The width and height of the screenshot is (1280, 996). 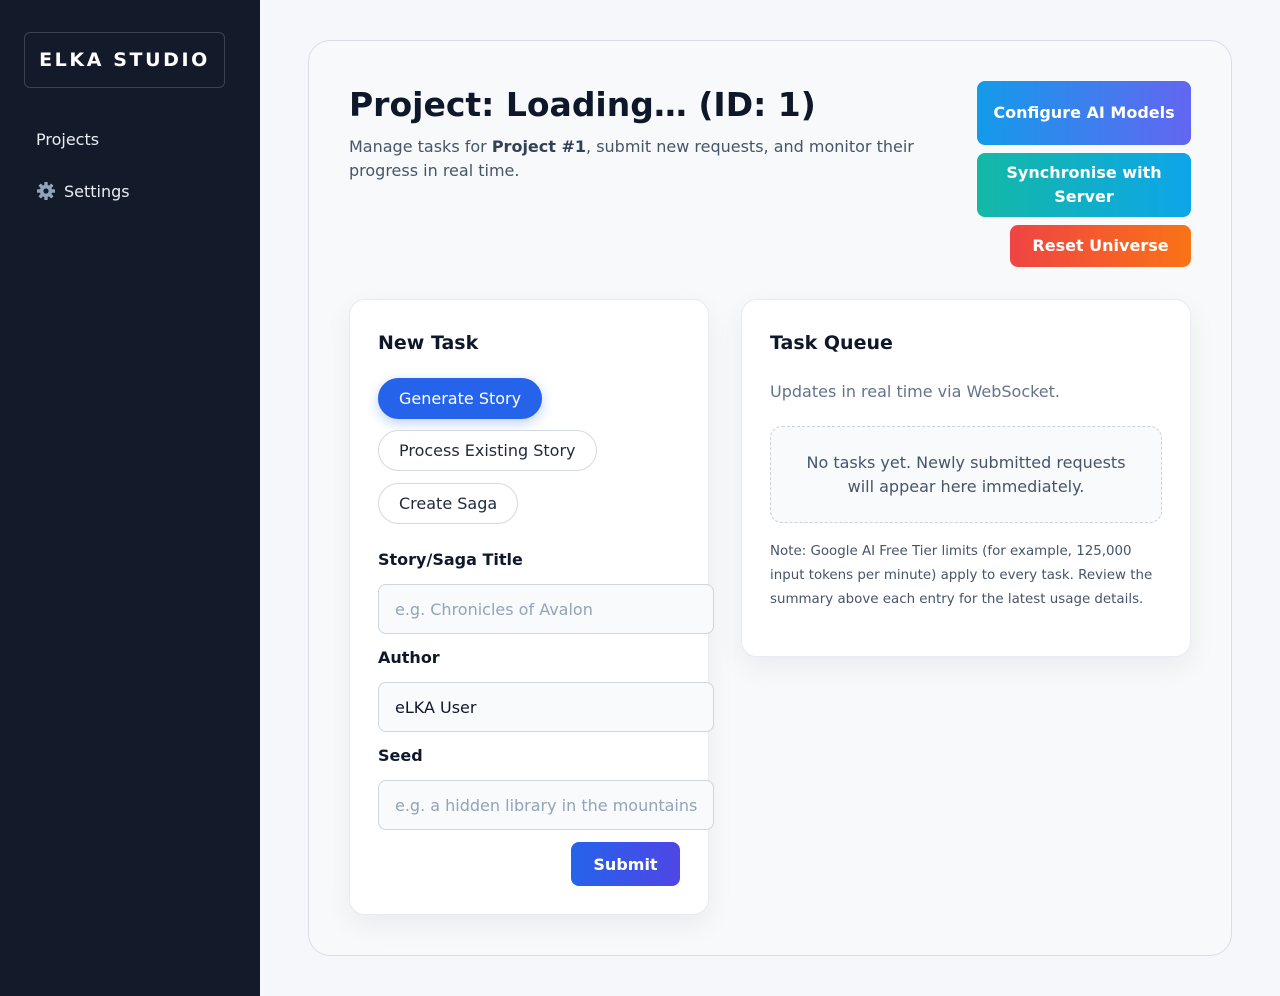 I want to click on sidebar-item-label: Settings, so click(x=97, y=191).